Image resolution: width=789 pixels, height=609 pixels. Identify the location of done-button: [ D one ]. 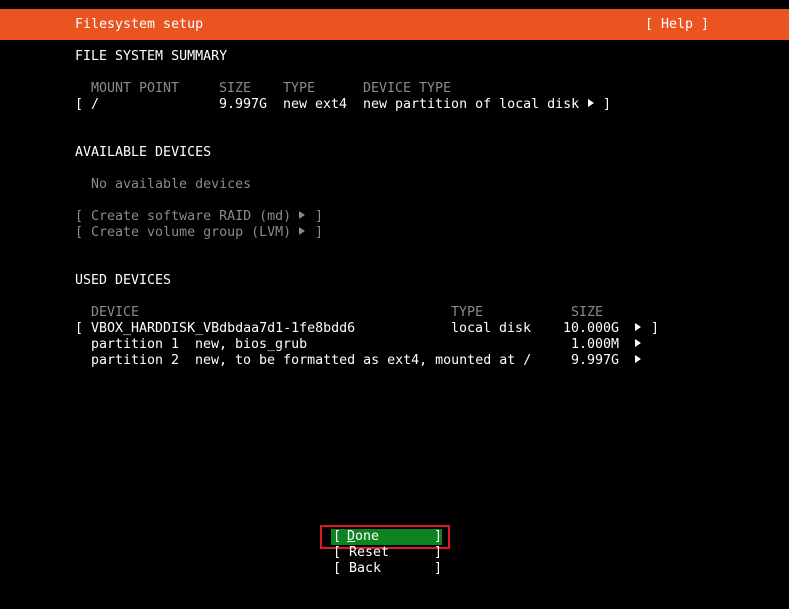
(386, 537).